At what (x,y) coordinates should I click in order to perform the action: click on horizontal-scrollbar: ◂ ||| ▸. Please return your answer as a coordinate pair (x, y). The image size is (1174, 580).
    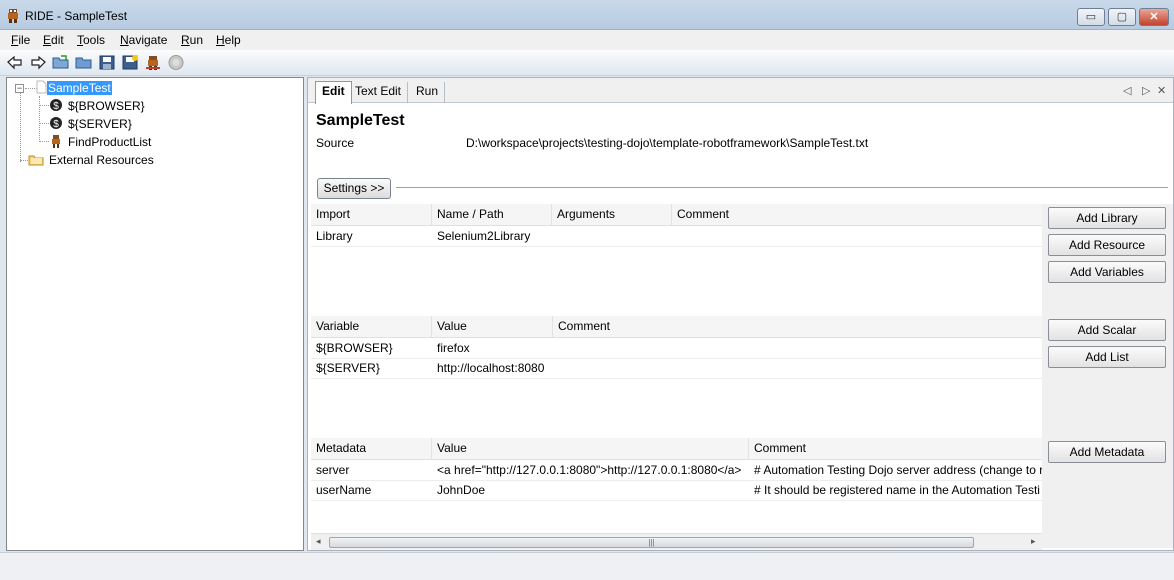
    Looking at the image, I should click on (676, 541).